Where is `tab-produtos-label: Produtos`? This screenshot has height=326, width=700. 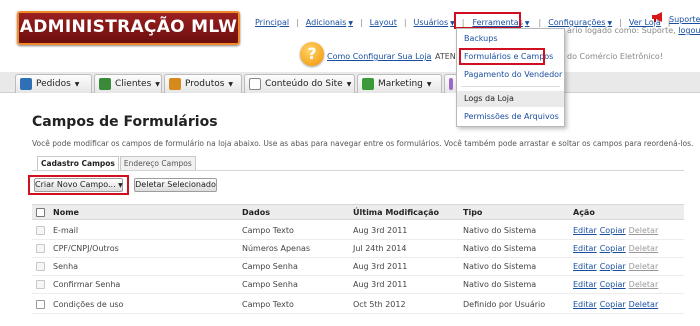
tab-produtos-label: Produtos is located at coordinates (205, 84).